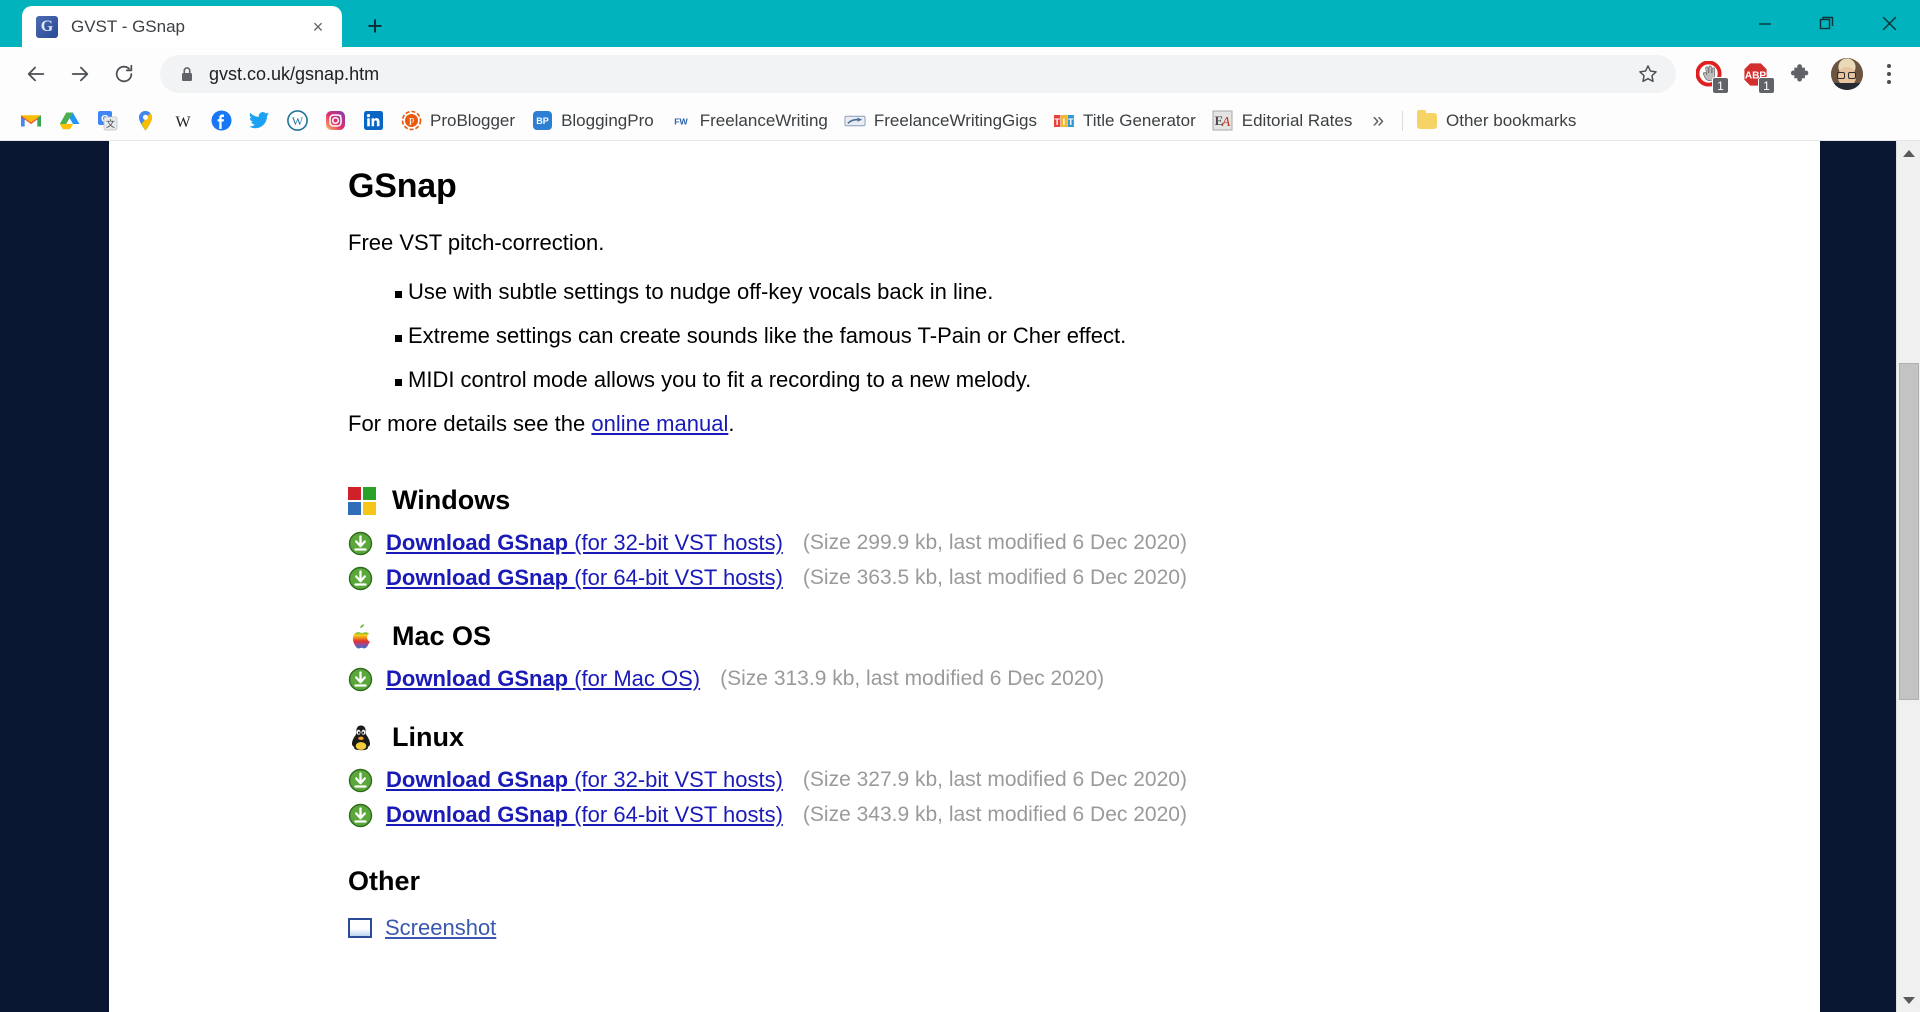 This screenshot has width=1920, height=1012. Describe the element at coordinates (543, 679) in the screenshot. I see `download-link: Download GSnap (for Mac OS)` at that location.